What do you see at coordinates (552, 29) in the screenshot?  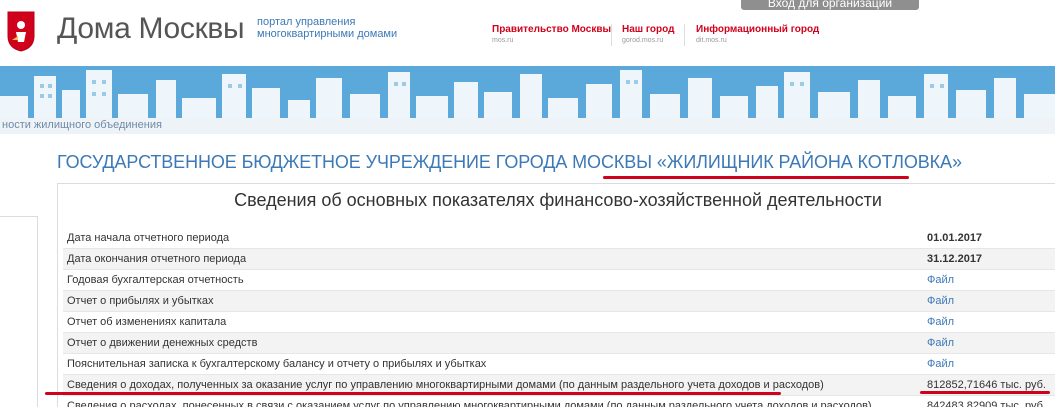 I see `link-government-label: Правительство Москвы` at bounding box center [552, 29].